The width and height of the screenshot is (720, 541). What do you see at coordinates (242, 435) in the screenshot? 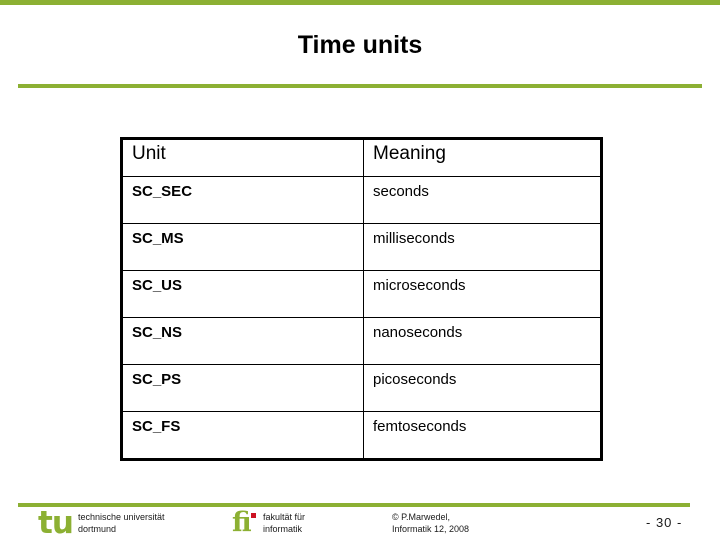
I see `cell-unit: SC_FS` at bounding box center [242, 435].